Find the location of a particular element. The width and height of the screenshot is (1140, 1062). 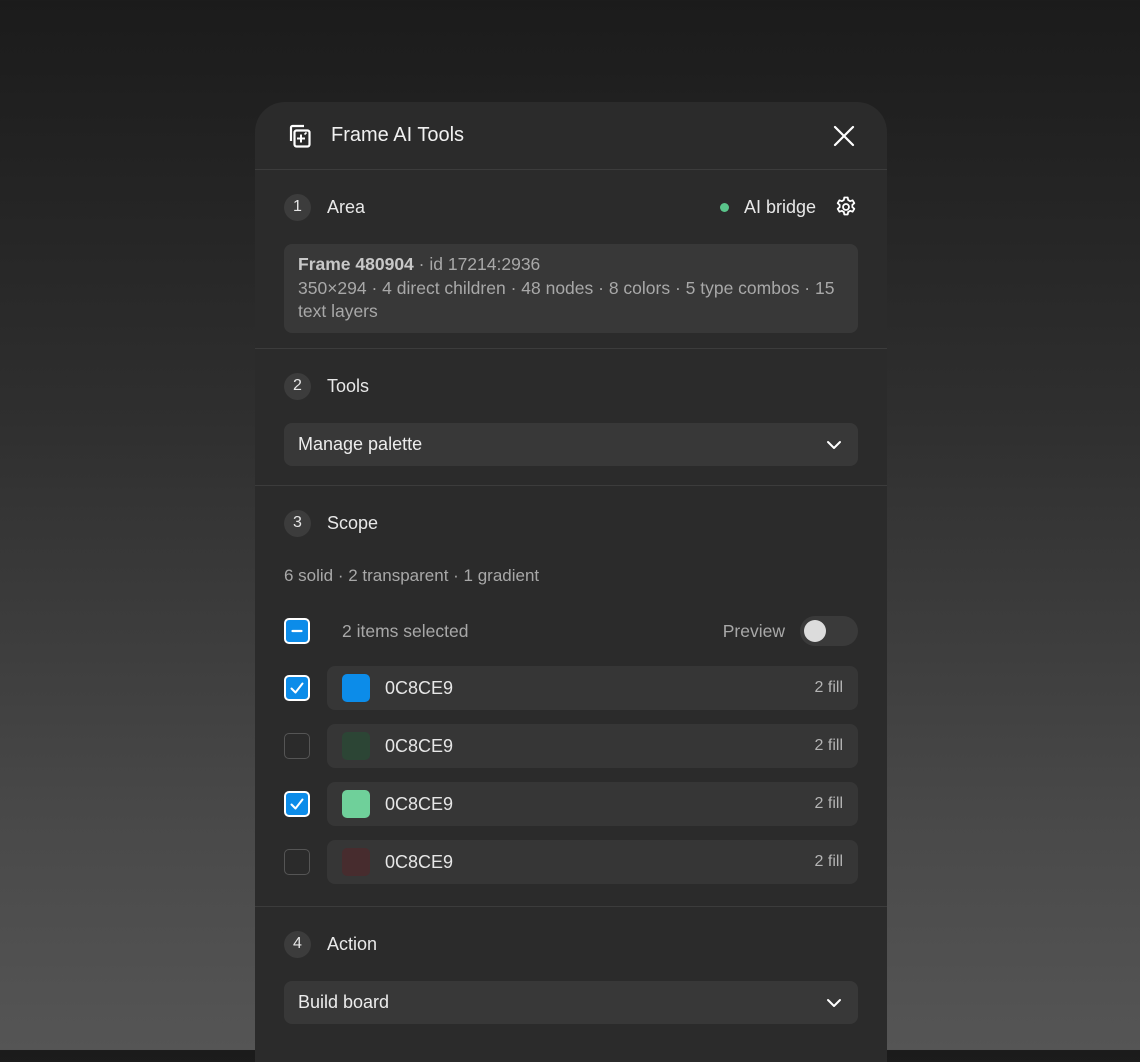

select-all-row: 2 items selected Preview is located at coordinates (571, 631).